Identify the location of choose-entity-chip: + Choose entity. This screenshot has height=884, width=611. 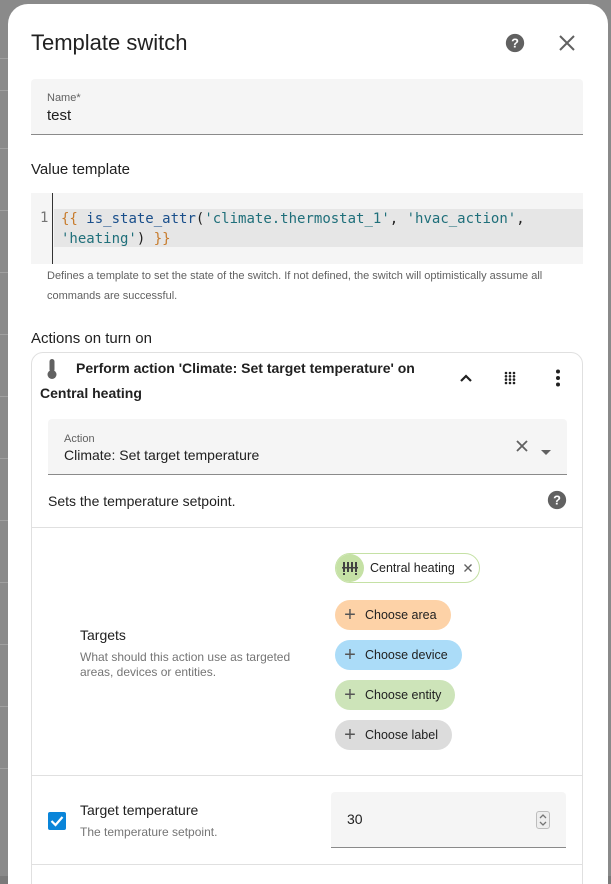
(395, 695).